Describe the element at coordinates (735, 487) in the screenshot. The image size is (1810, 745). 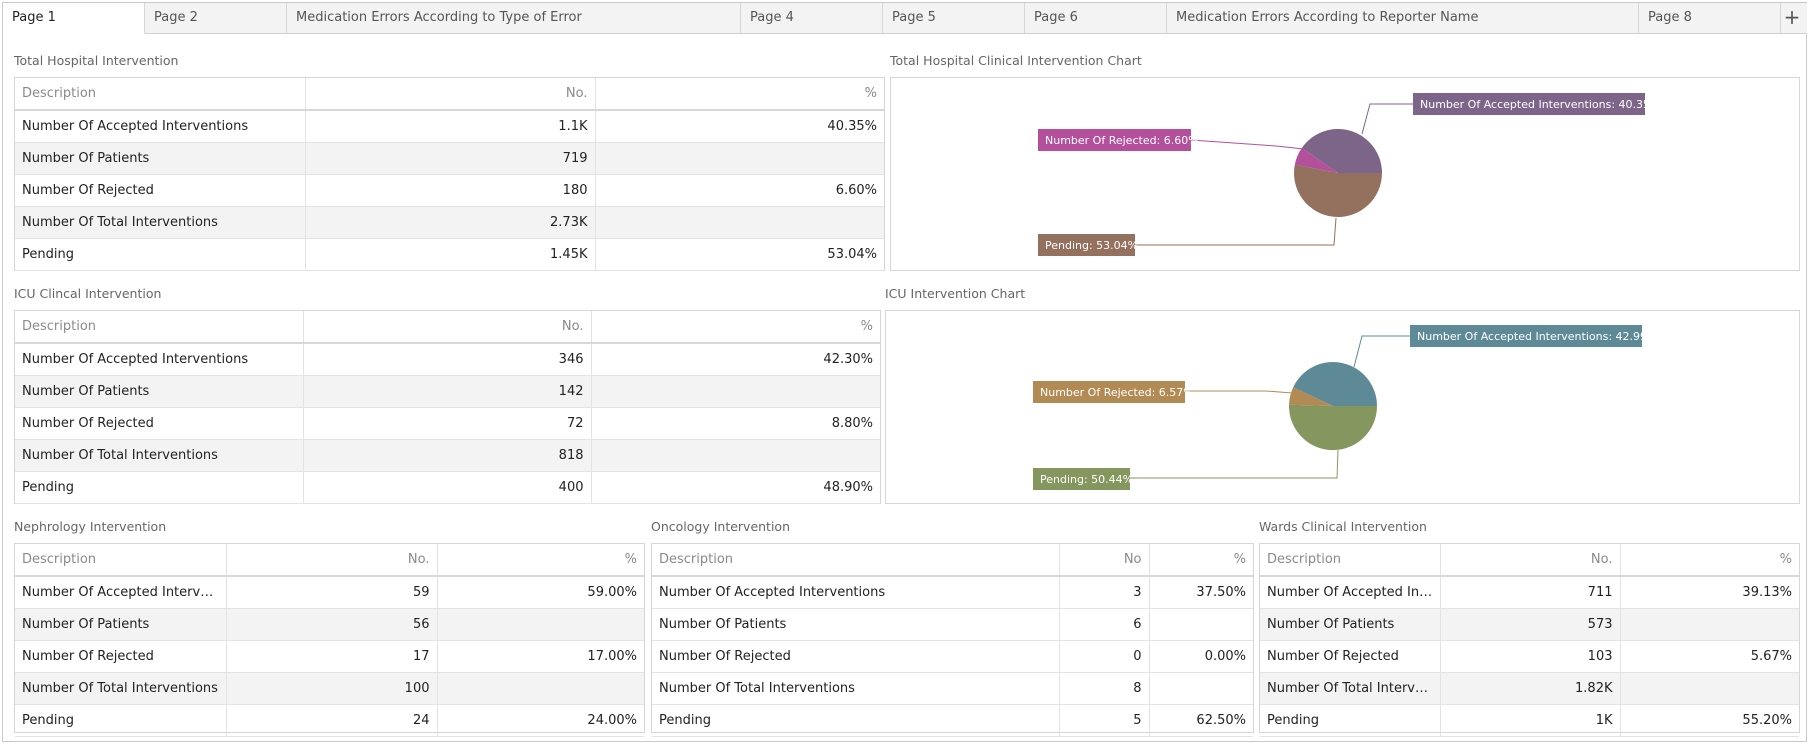
I see `cell-percent: 48.90%` at that location.